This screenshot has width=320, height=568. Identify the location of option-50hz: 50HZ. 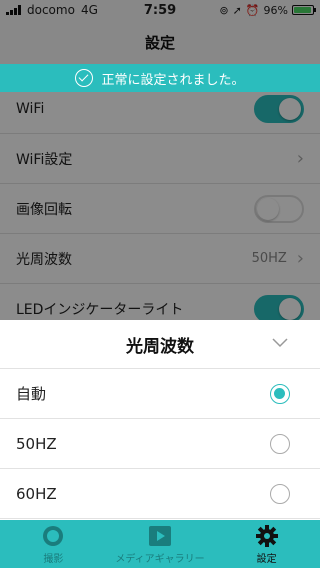
(160, 444).